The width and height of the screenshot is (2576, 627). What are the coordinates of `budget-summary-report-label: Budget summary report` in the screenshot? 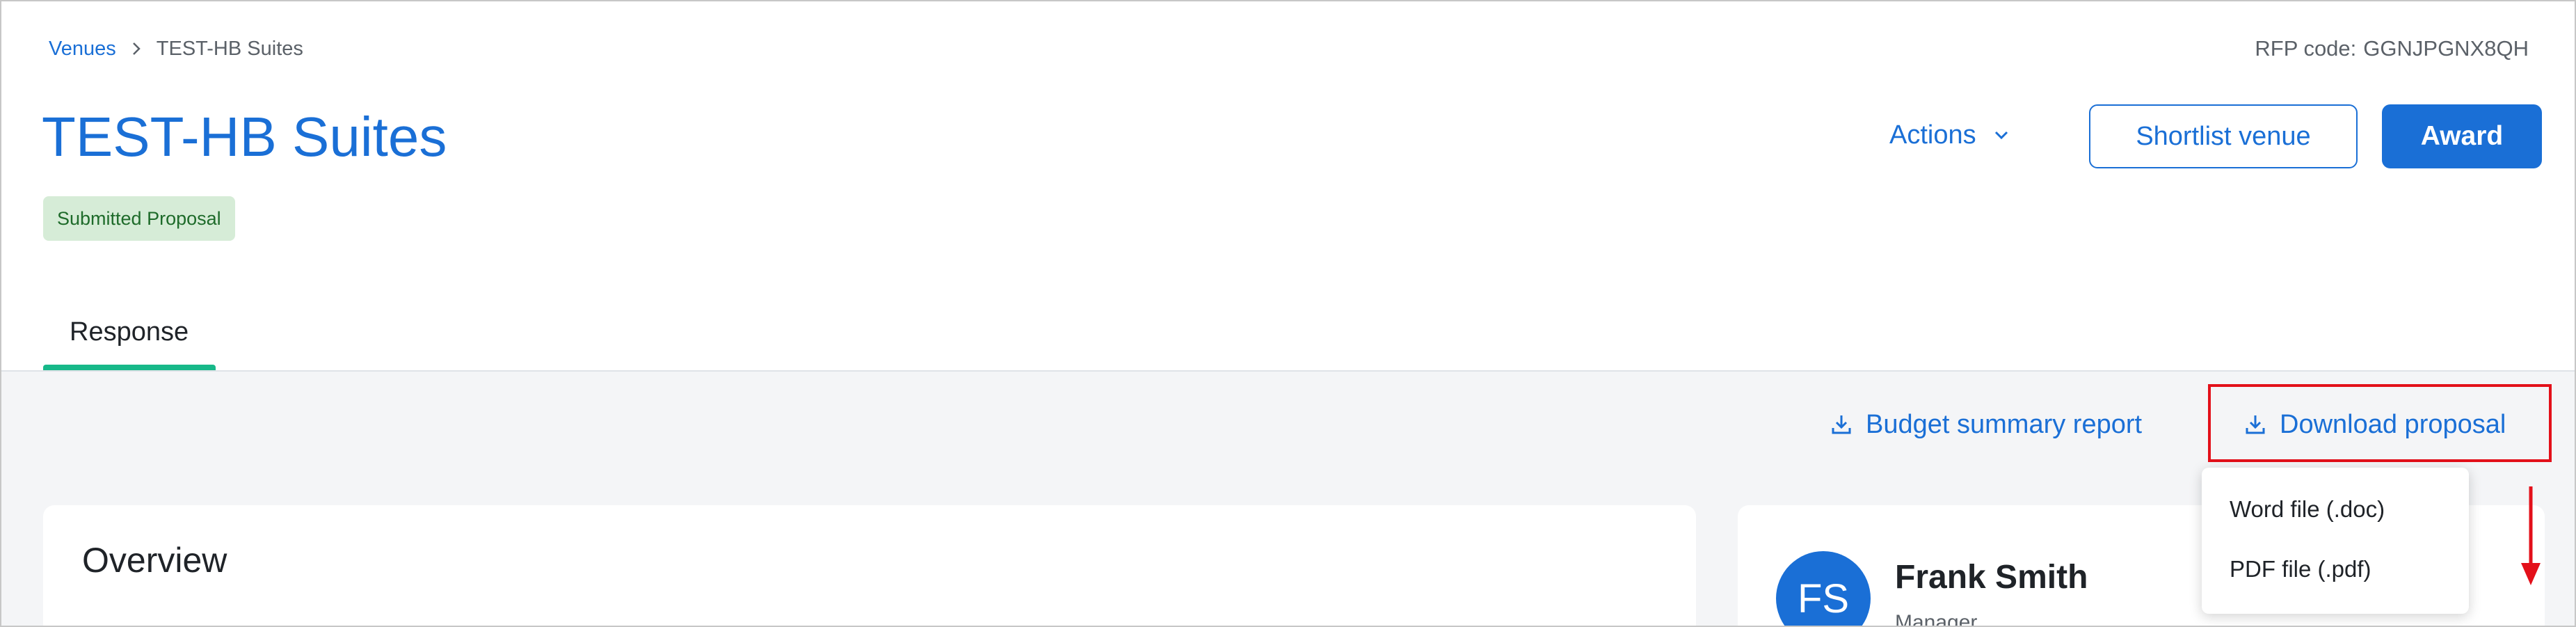 It's located at (2004, 424).